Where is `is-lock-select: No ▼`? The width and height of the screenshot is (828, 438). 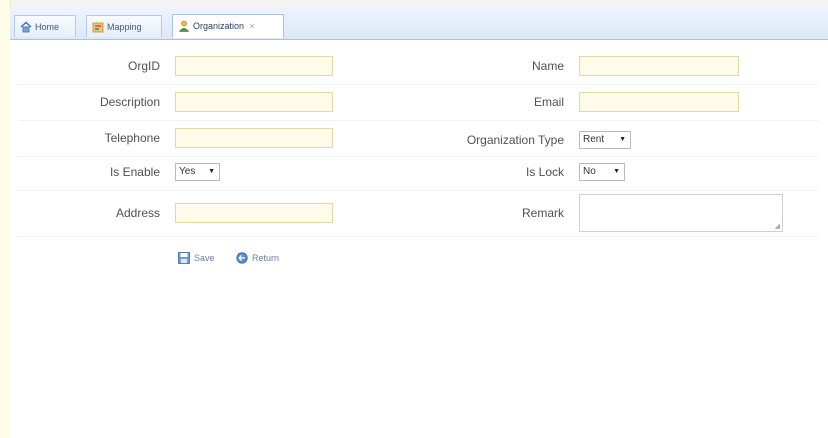 is-lock-select: No ▼ is located at coordinates (602, 172).